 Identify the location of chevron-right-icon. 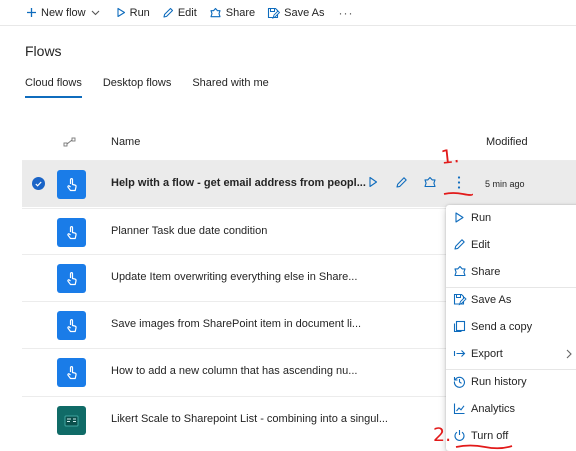
(569, 354).